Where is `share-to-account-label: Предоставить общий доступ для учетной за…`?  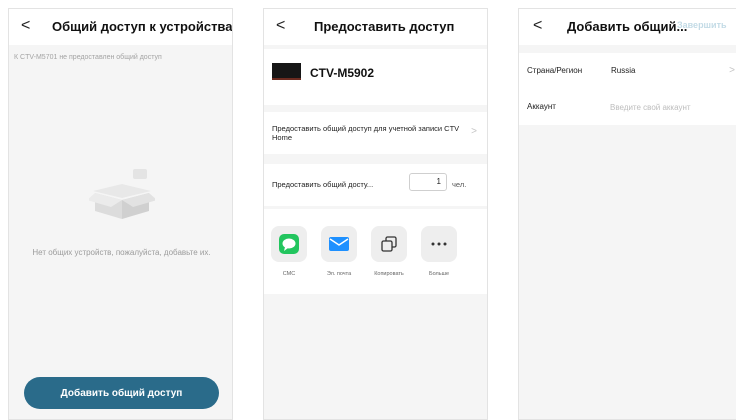 share-to-account-label: Предоставить общий доступ для учетной за… is located at coordinates (366, 133).